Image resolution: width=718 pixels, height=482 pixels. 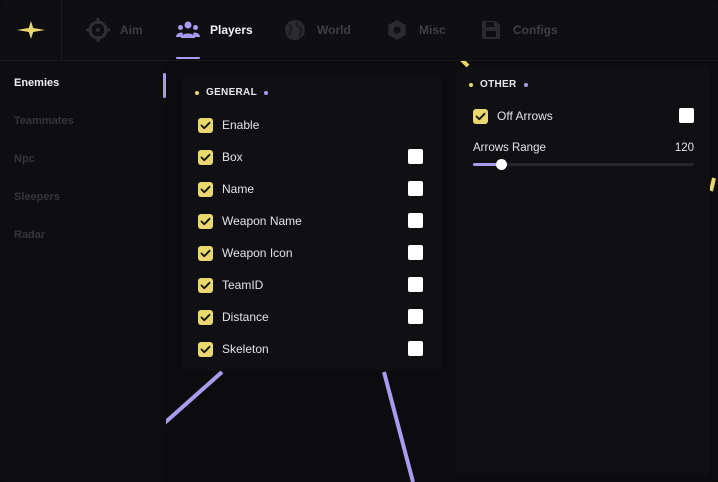 I want to click on arrows-range-label: Arrows Range, so click(x=509, y=148).